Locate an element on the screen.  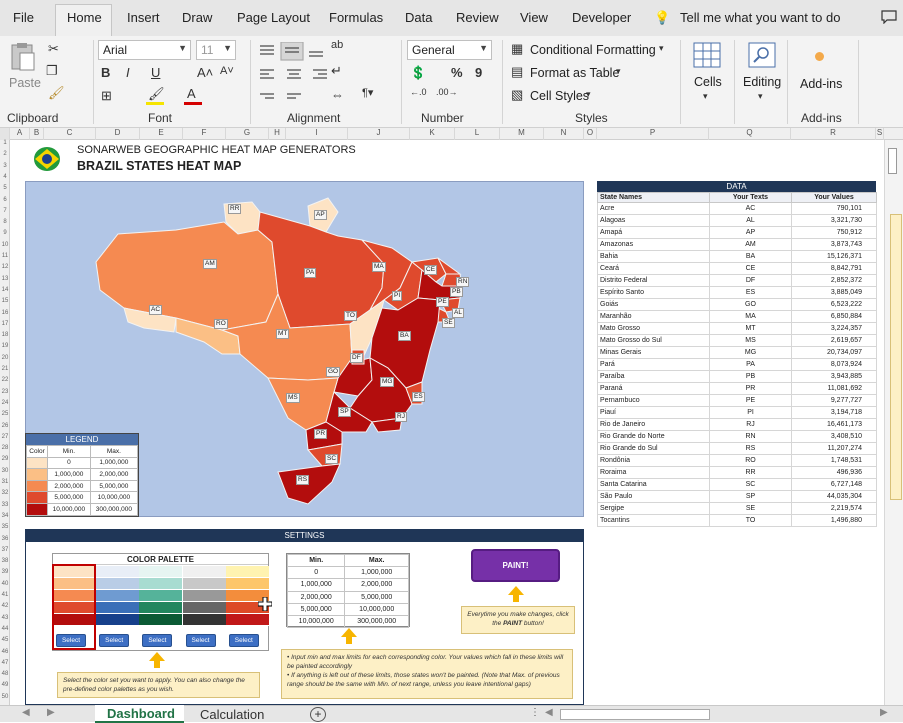
comma-icon: 9 is located at coordinates (478, 72).